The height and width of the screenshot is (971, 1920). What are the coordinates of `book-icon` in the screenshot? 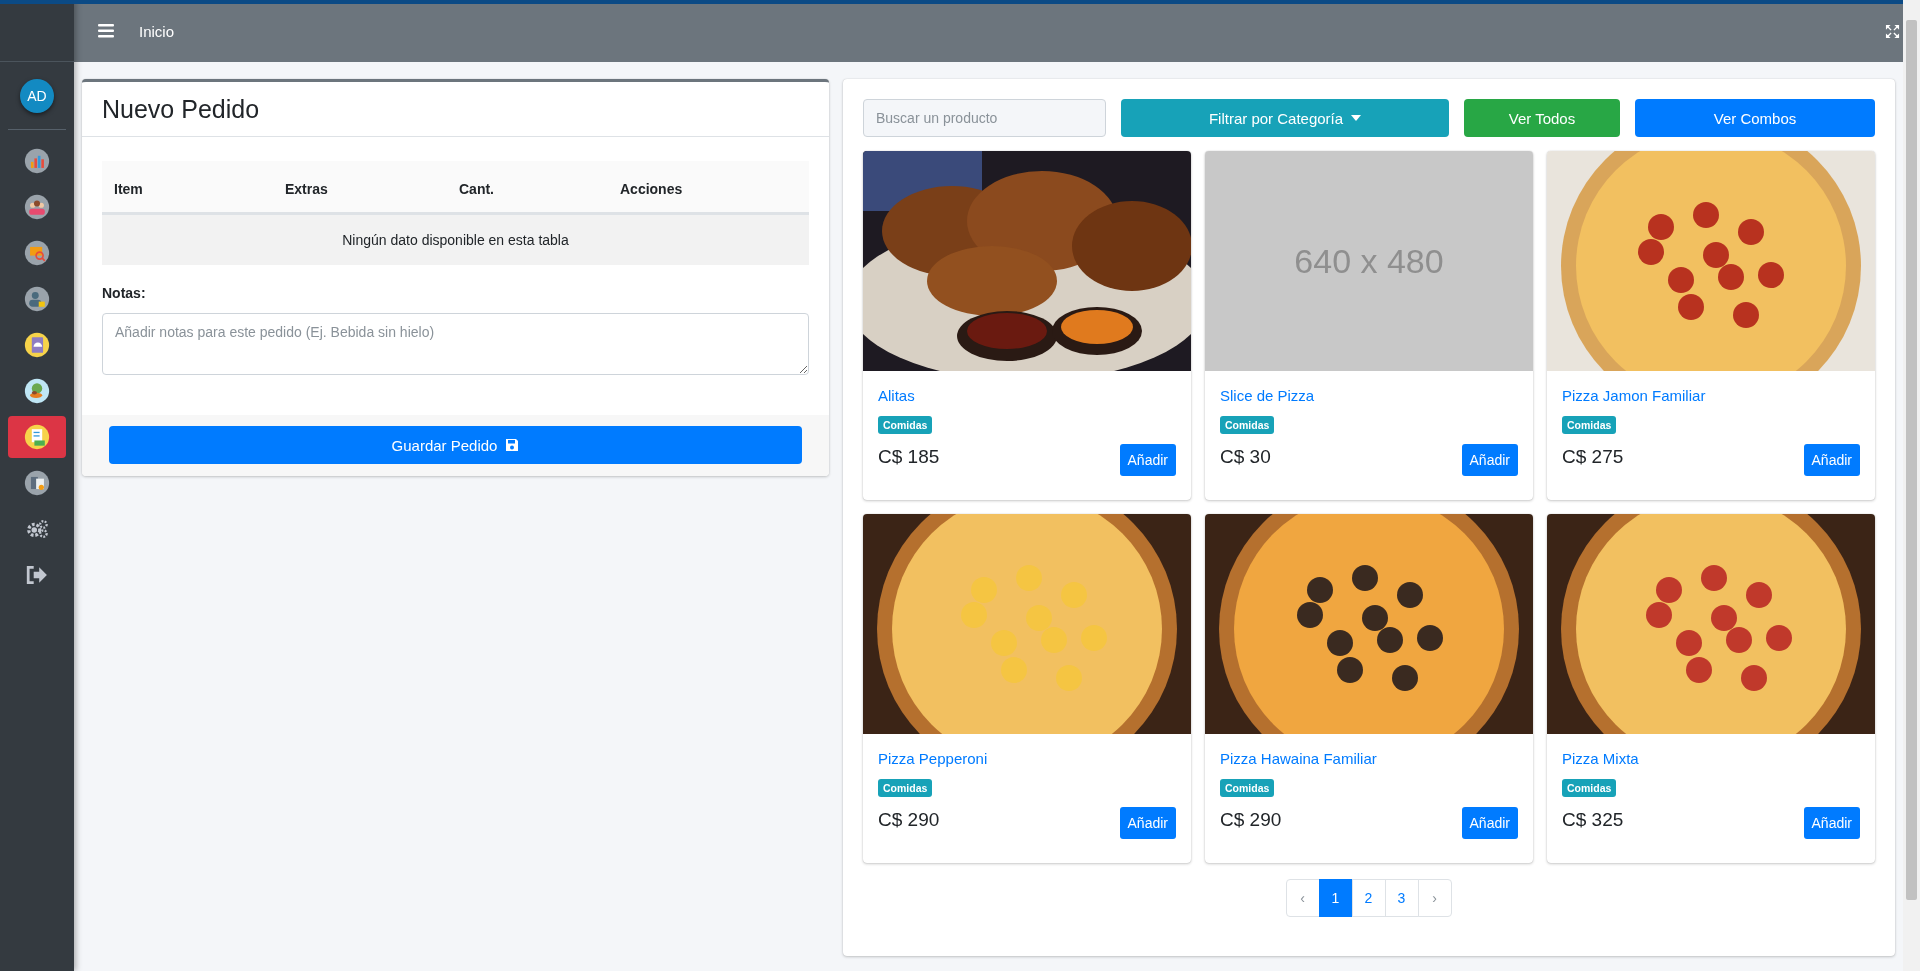 It's located at (37, 345).